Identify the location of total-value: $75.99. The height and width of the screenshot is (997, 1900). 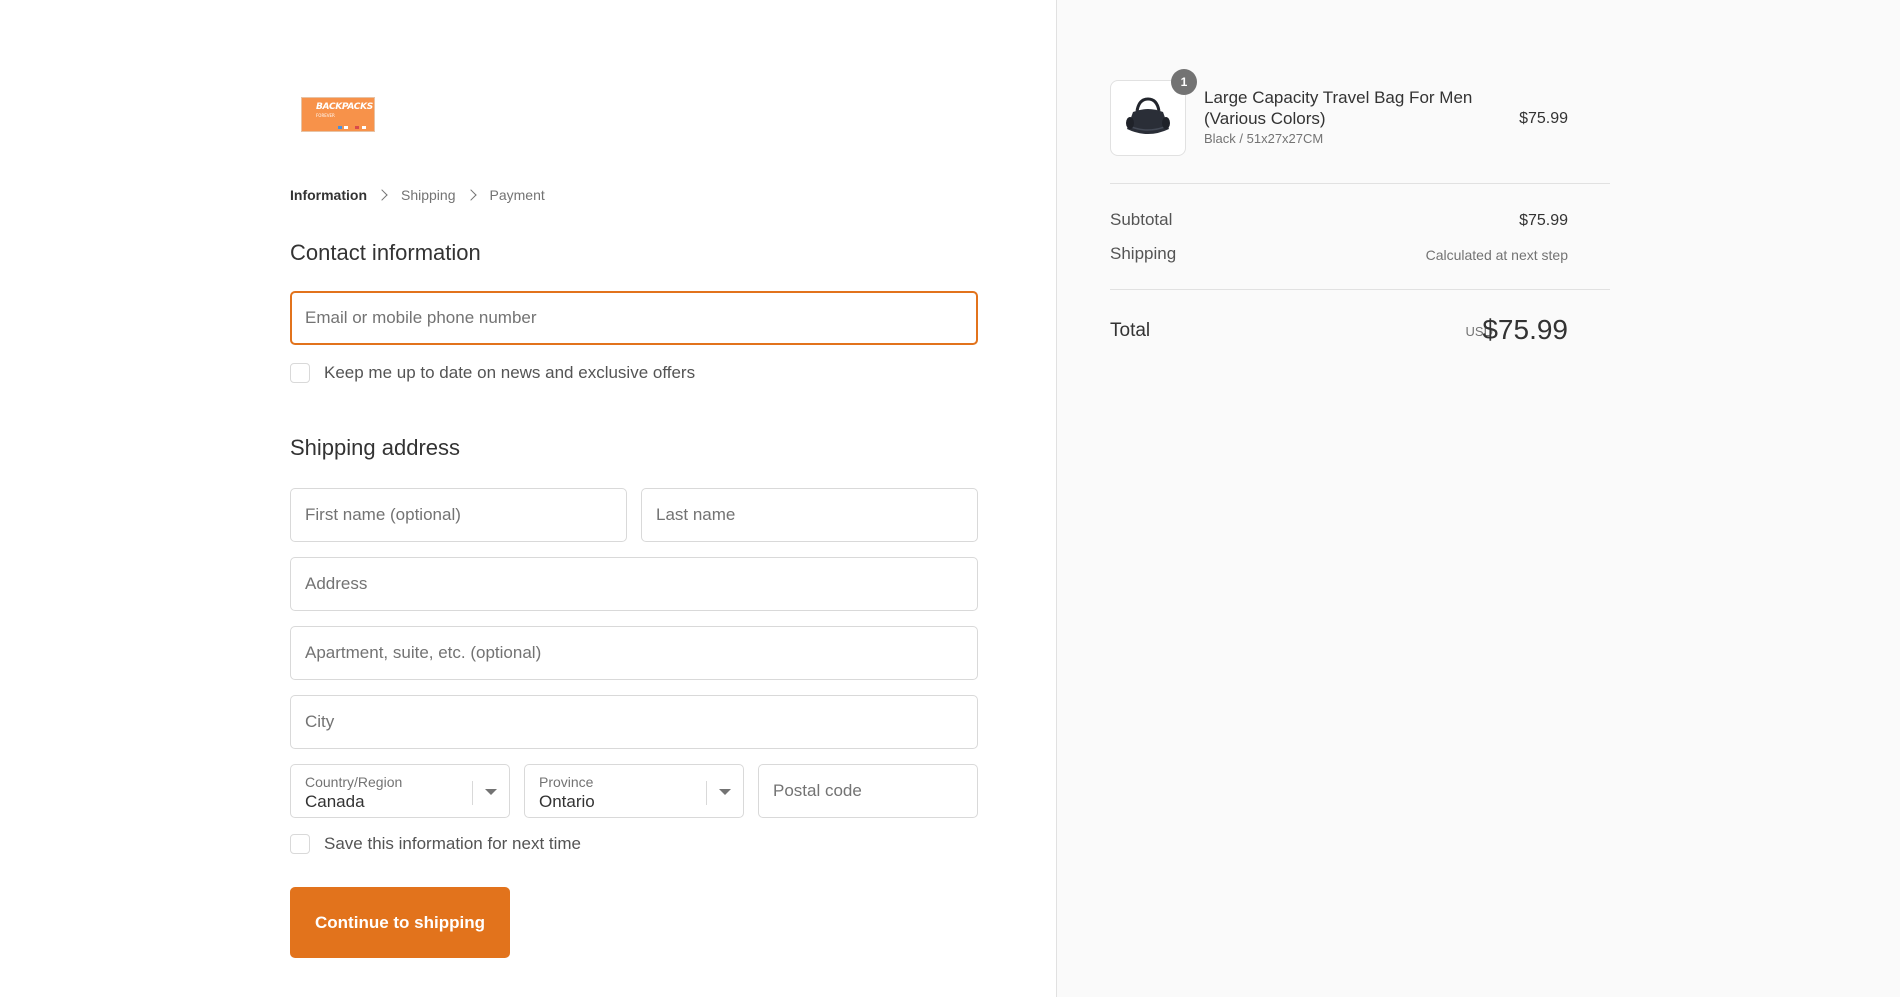
(1525, 329).